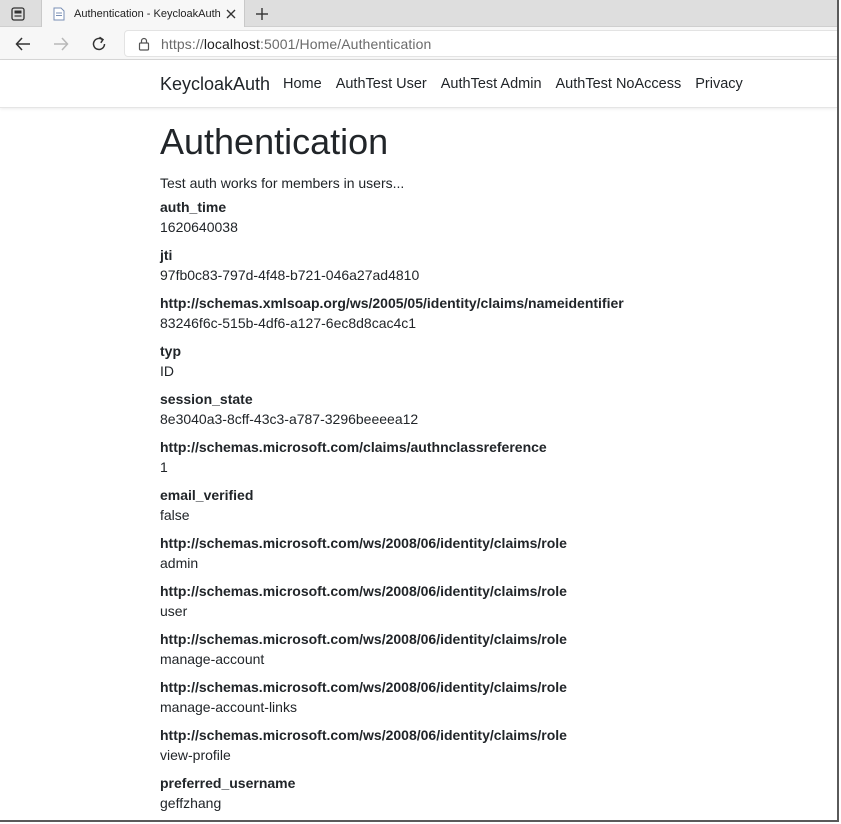 The width and height of the screenshot is (841, 824). Describe the element at coordinates (228, 783) in the screenshot. I see `claim-type: preferred_username` at that location.